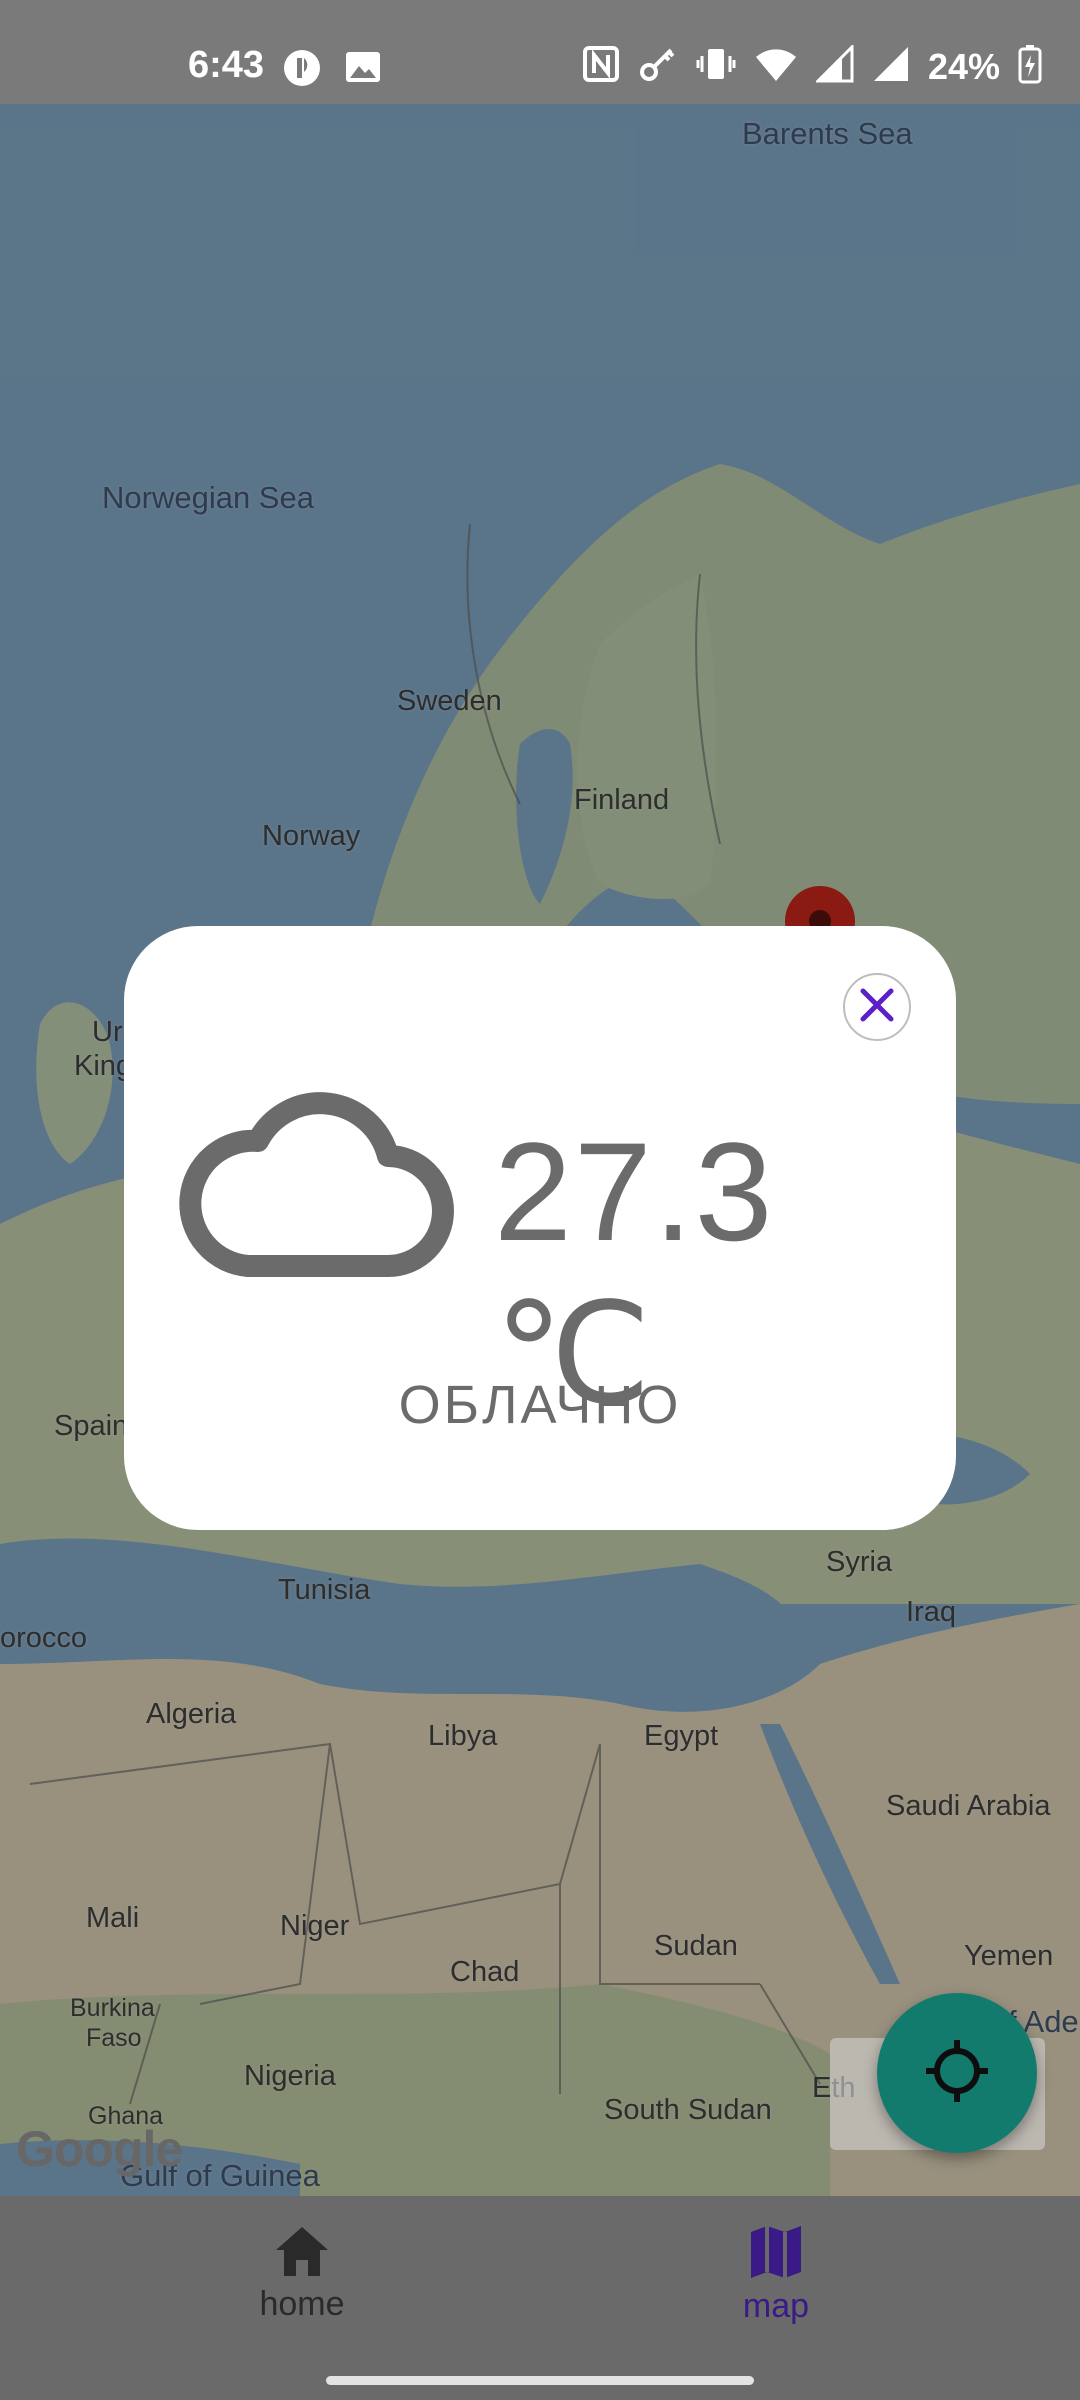  Describe the element at coordinates (963, 66) in the screenshot. I see `battery-percent: 24%` at that location.